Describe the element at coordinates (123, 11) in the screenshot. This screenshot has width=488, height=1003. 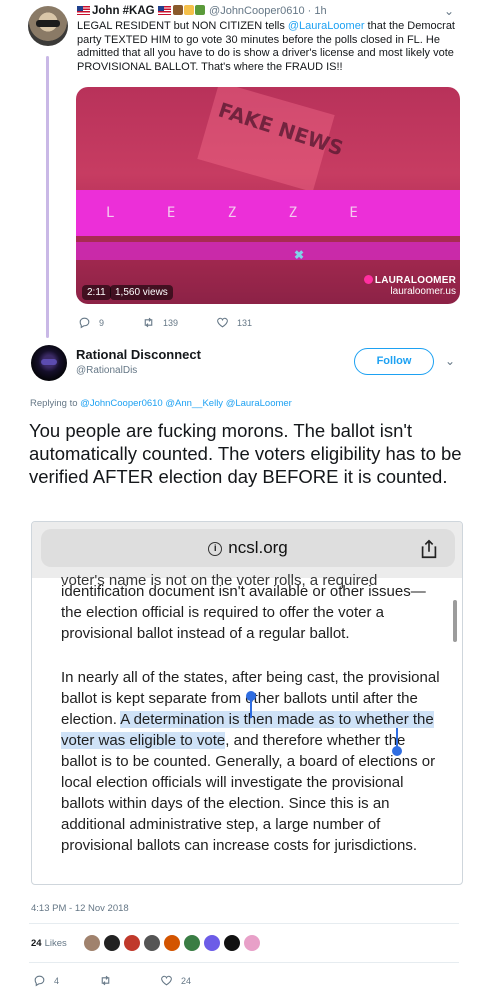
I see `parent-display-name: John #KAG` at that location.